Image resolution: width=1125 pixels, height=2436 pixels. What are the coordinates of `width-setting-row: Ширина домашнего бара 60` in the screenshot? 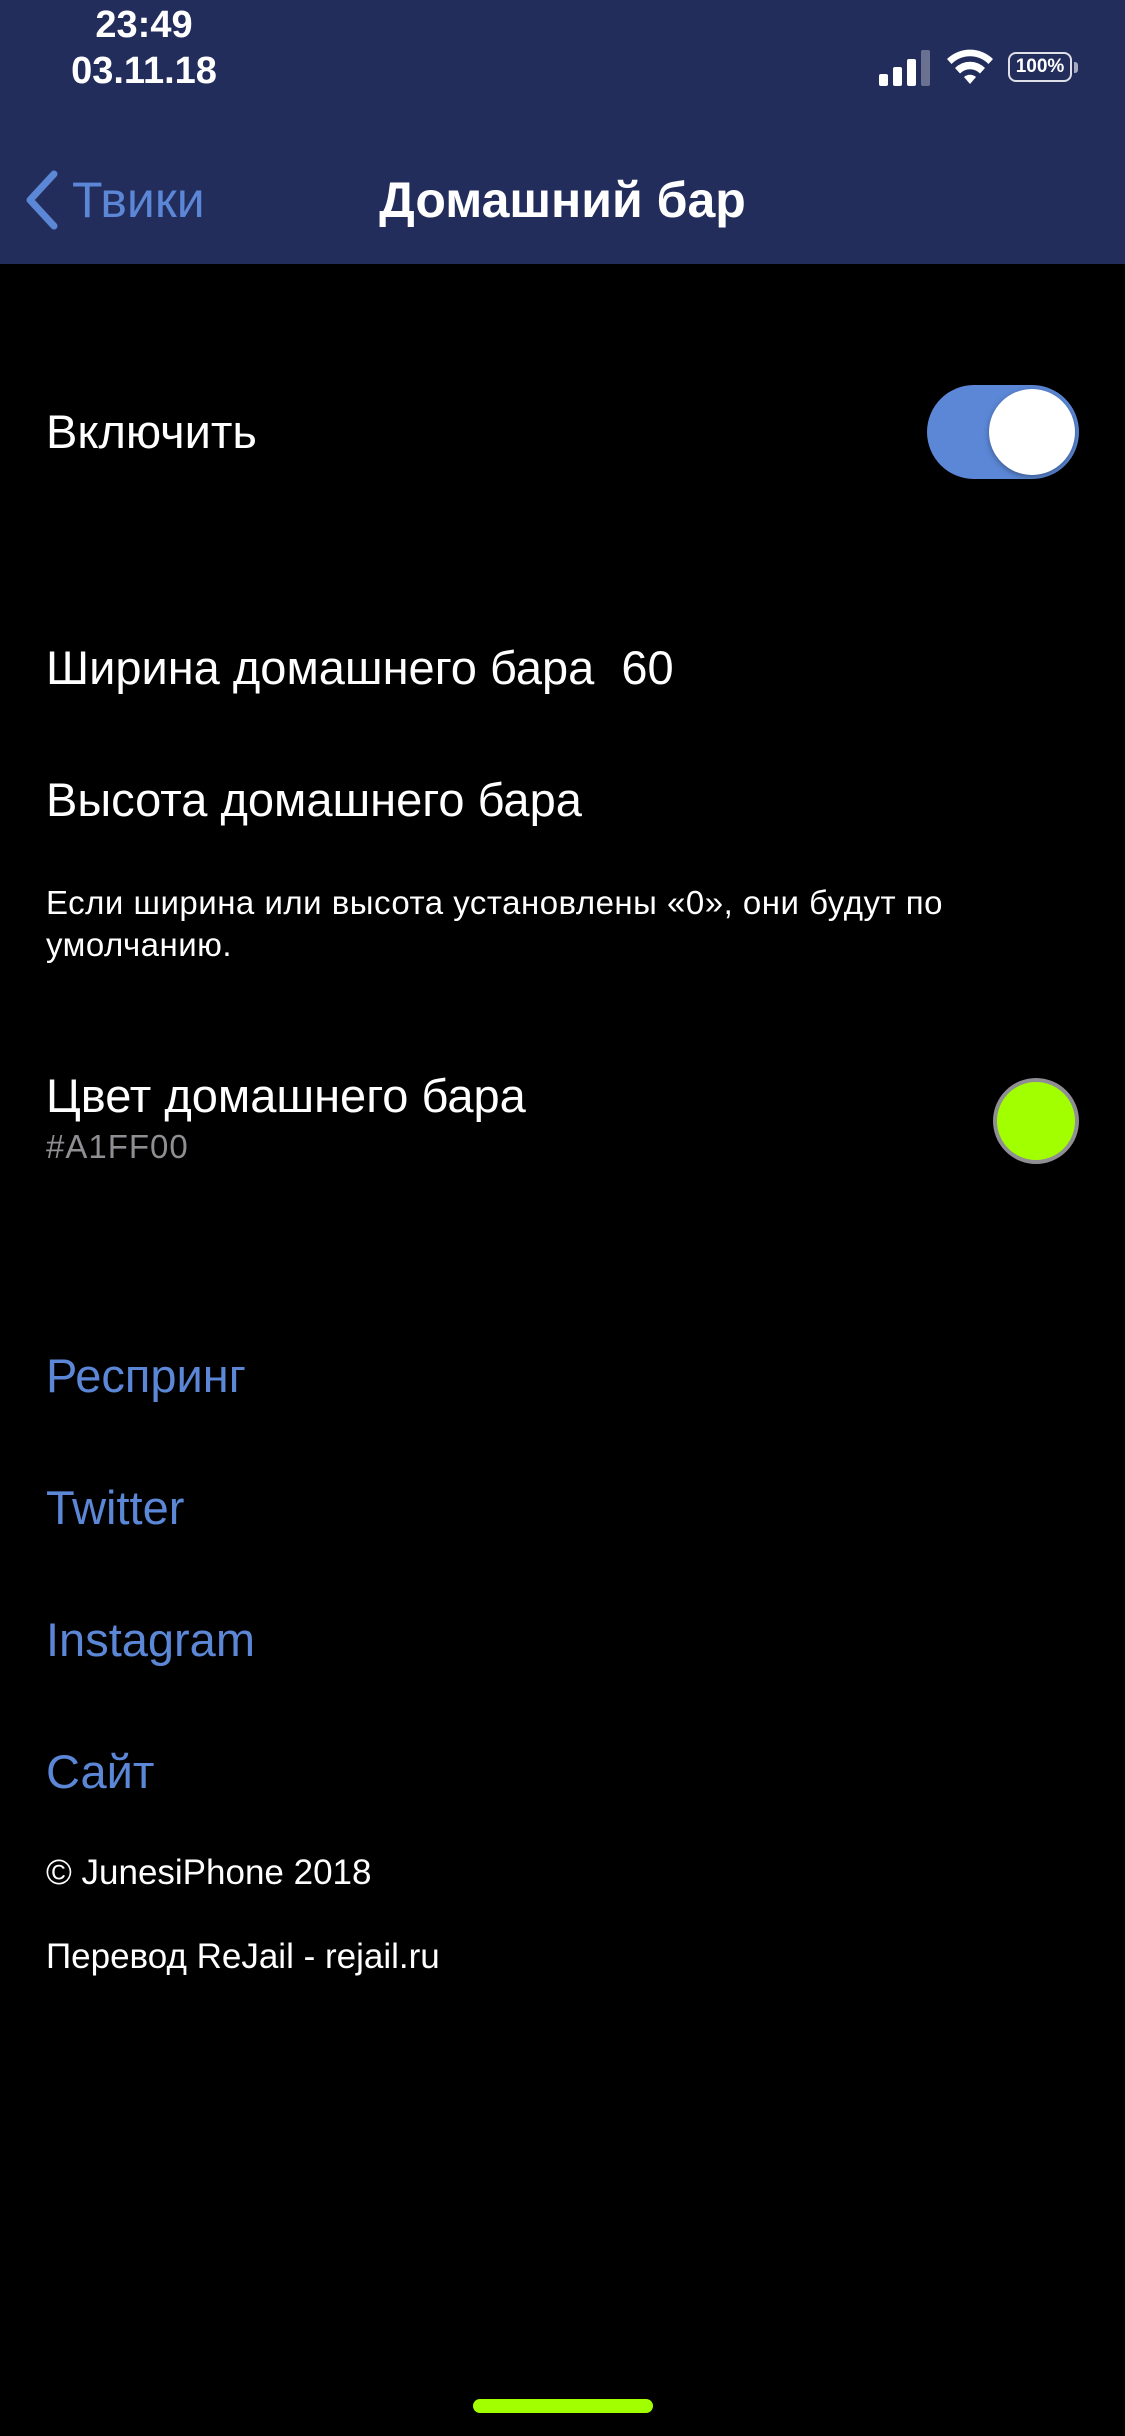 It's located at (360, 667).